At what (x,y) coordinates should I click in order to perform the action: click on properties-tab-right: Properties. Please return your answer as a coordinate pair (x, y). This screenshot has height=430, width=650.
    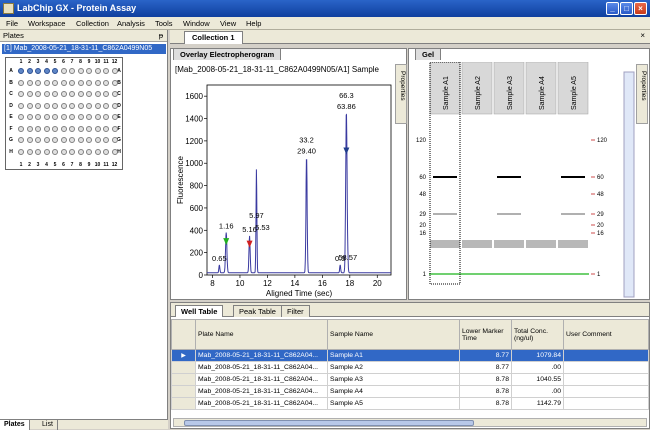
    Looking at the image, I should click on (642, 94).